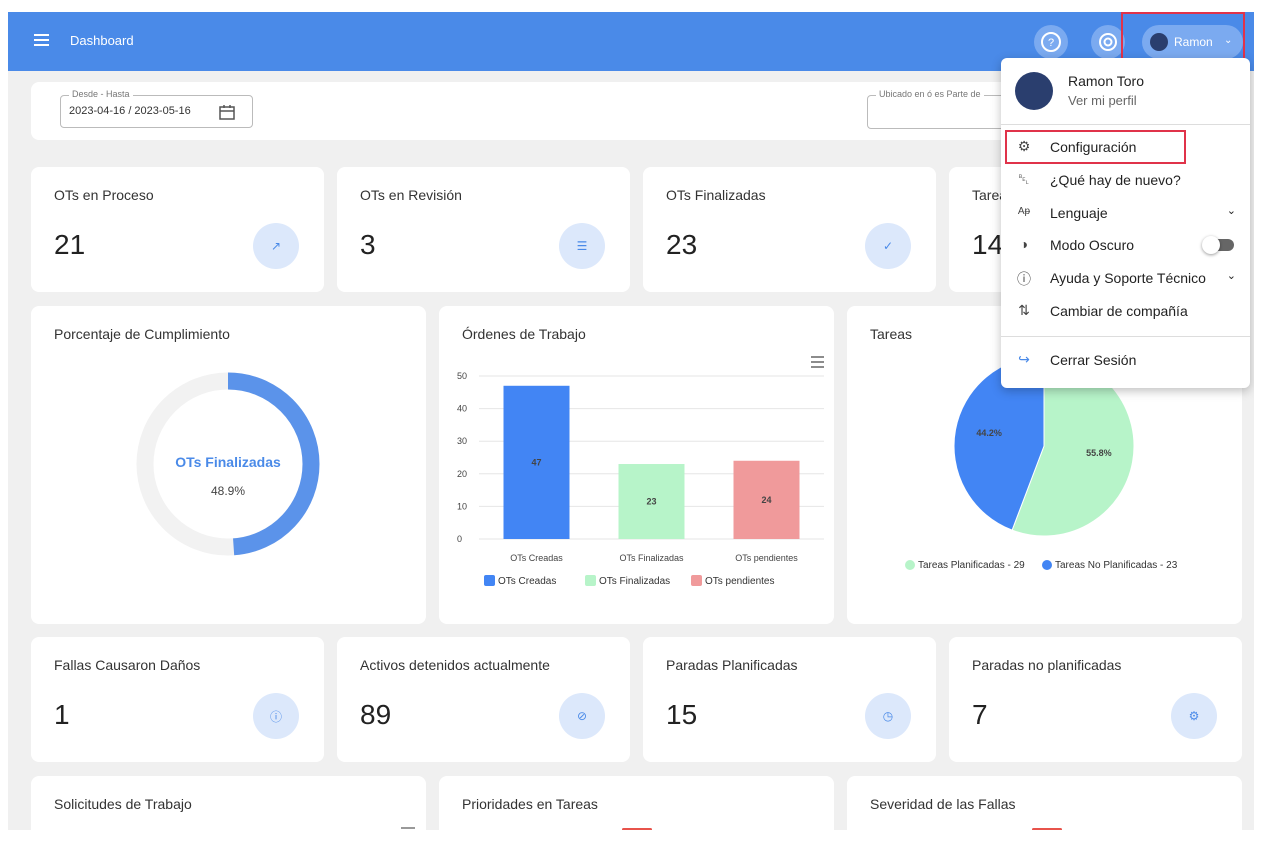 The height and width of the screenshot is (842, 1261). What do you see at coordinates (1024, 279) in the screenshot?
I see `info-icon: ⓘ` at bounding box center [1024, 279].